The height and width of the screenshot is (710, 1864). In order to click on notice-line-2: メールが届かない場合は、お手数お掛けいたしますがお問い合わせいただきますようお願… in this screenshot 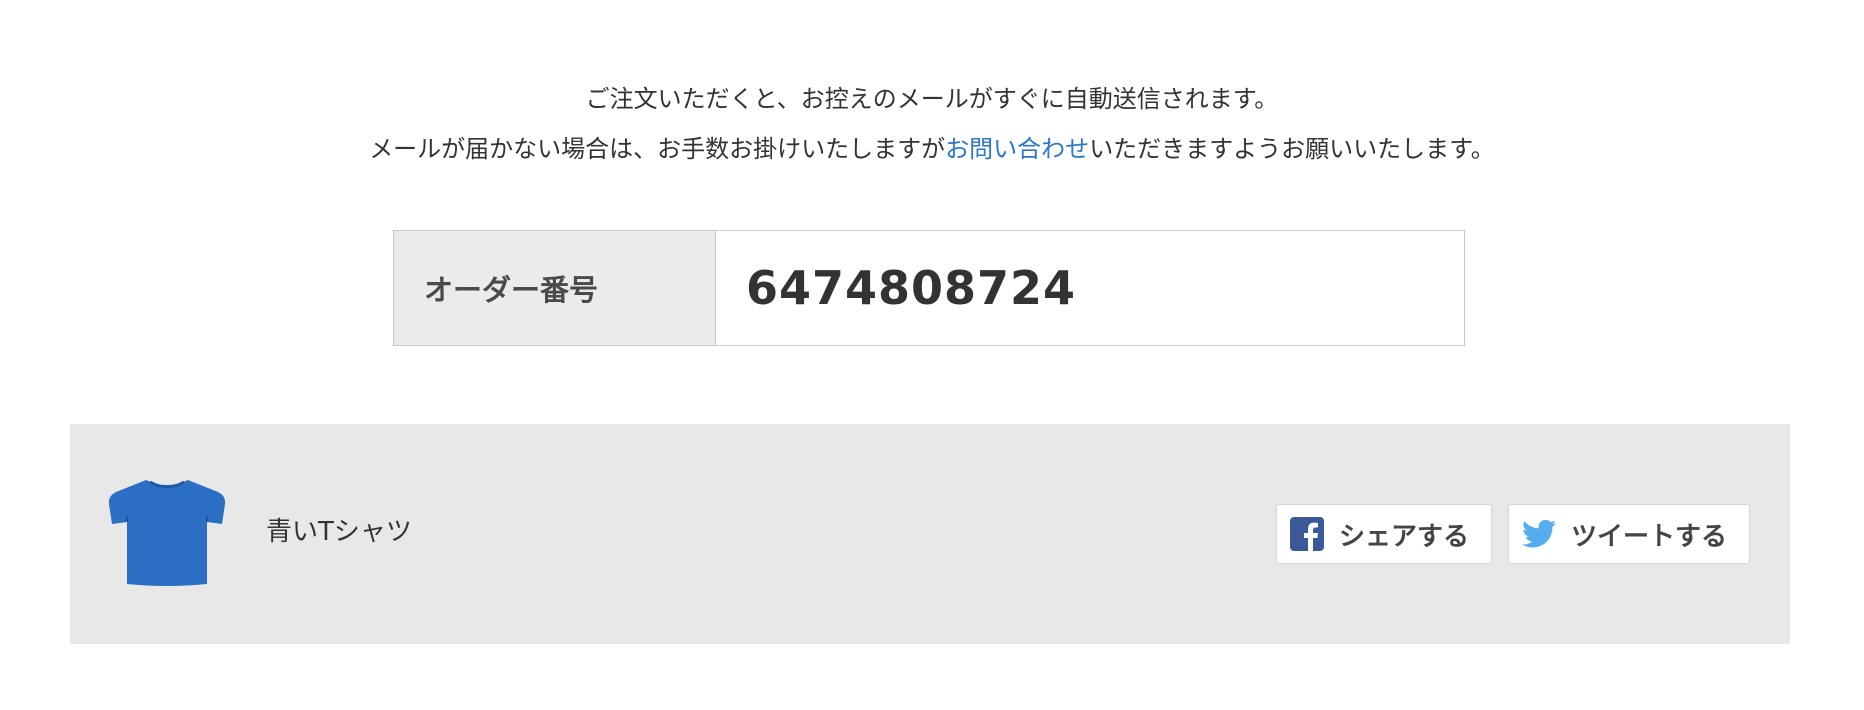, I will do `click(932, 149)`.